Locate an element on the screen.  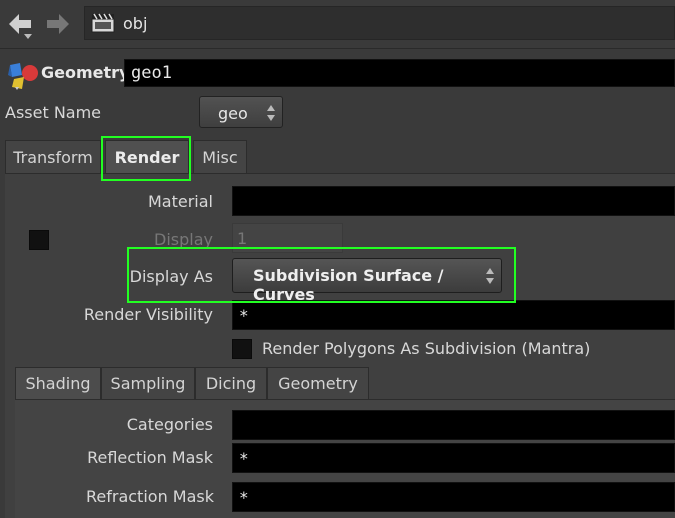
tab-misc: Misc is located at coordinates (220, 156).